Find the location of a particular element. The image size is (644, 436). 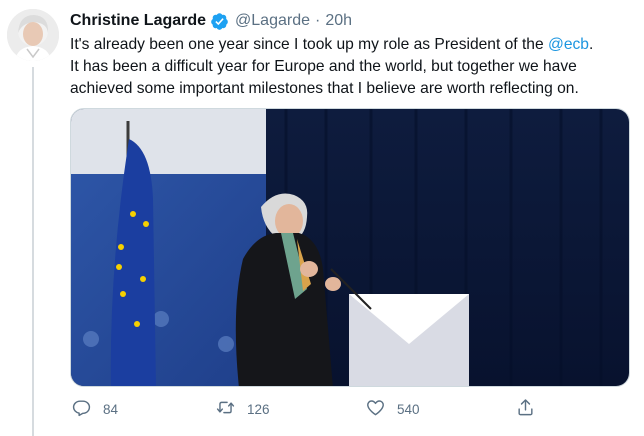

retweet-button: 126 is located at coordinates (243, 409).